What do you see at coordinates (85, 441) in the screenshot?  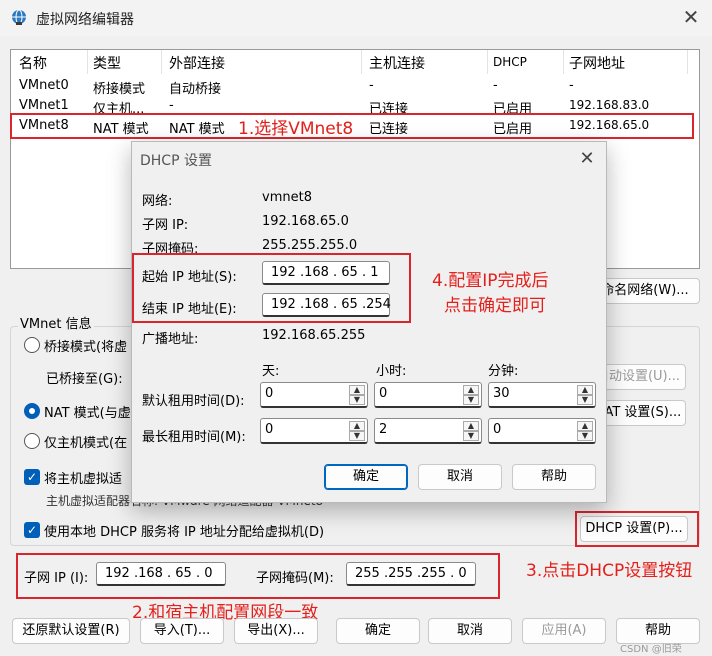 I see `hostonly-label: 仅主机模式(在` at bounding box center [85, 441].